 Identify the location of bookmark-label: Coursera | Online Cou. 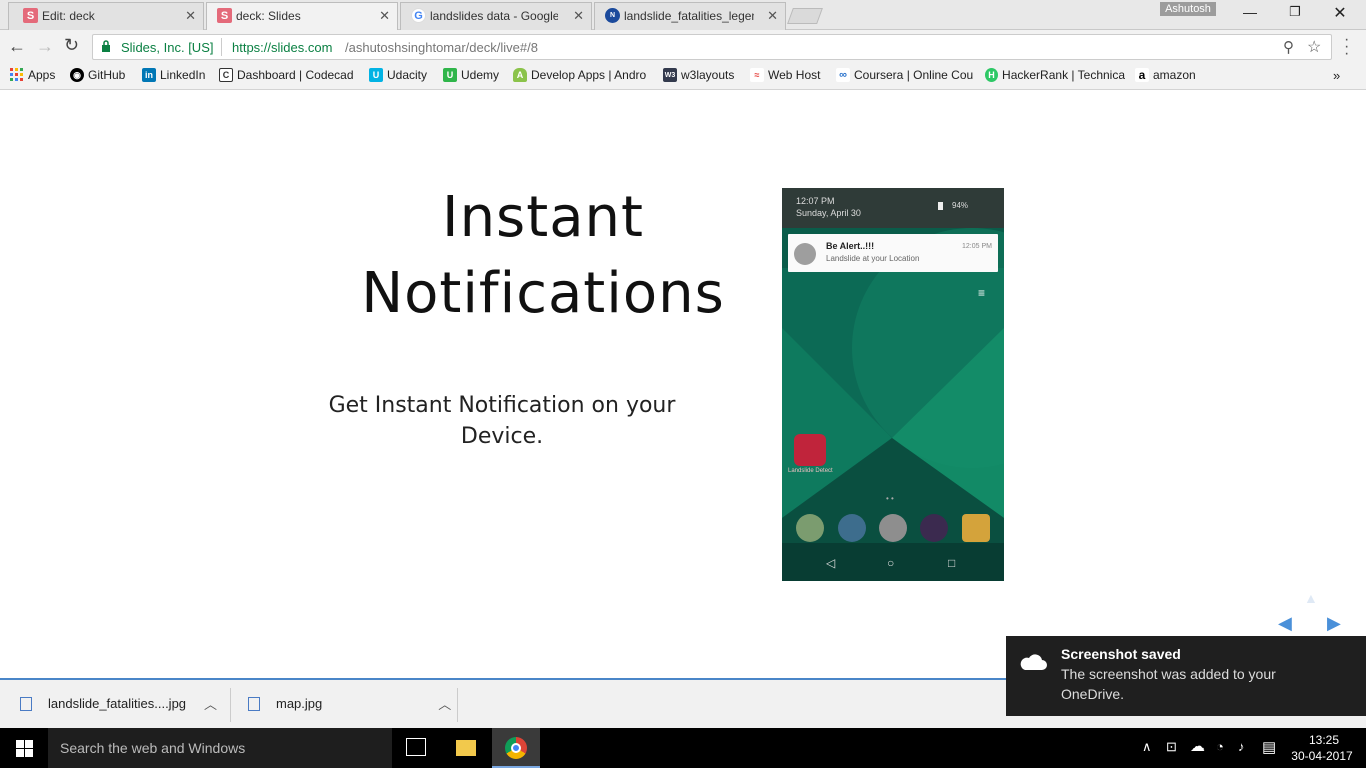
(914, 75).